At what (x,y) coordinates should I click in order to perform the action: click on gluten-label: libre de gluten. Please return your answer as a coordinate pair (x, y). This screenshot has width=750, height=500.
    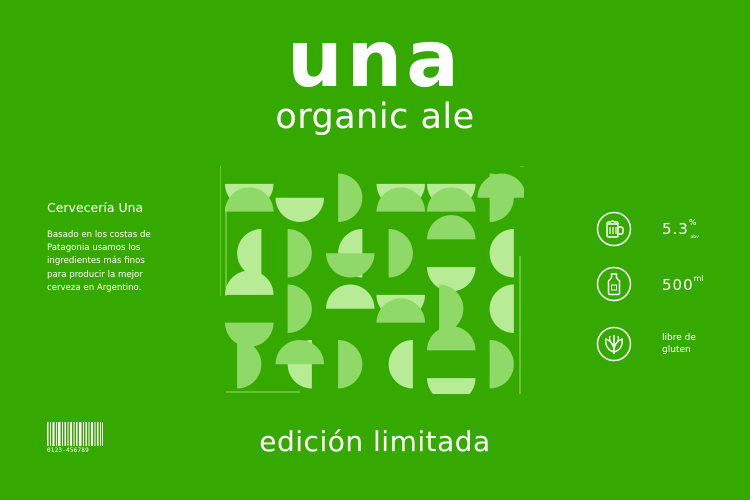
    Looking at the image, I should click on (679, 344).